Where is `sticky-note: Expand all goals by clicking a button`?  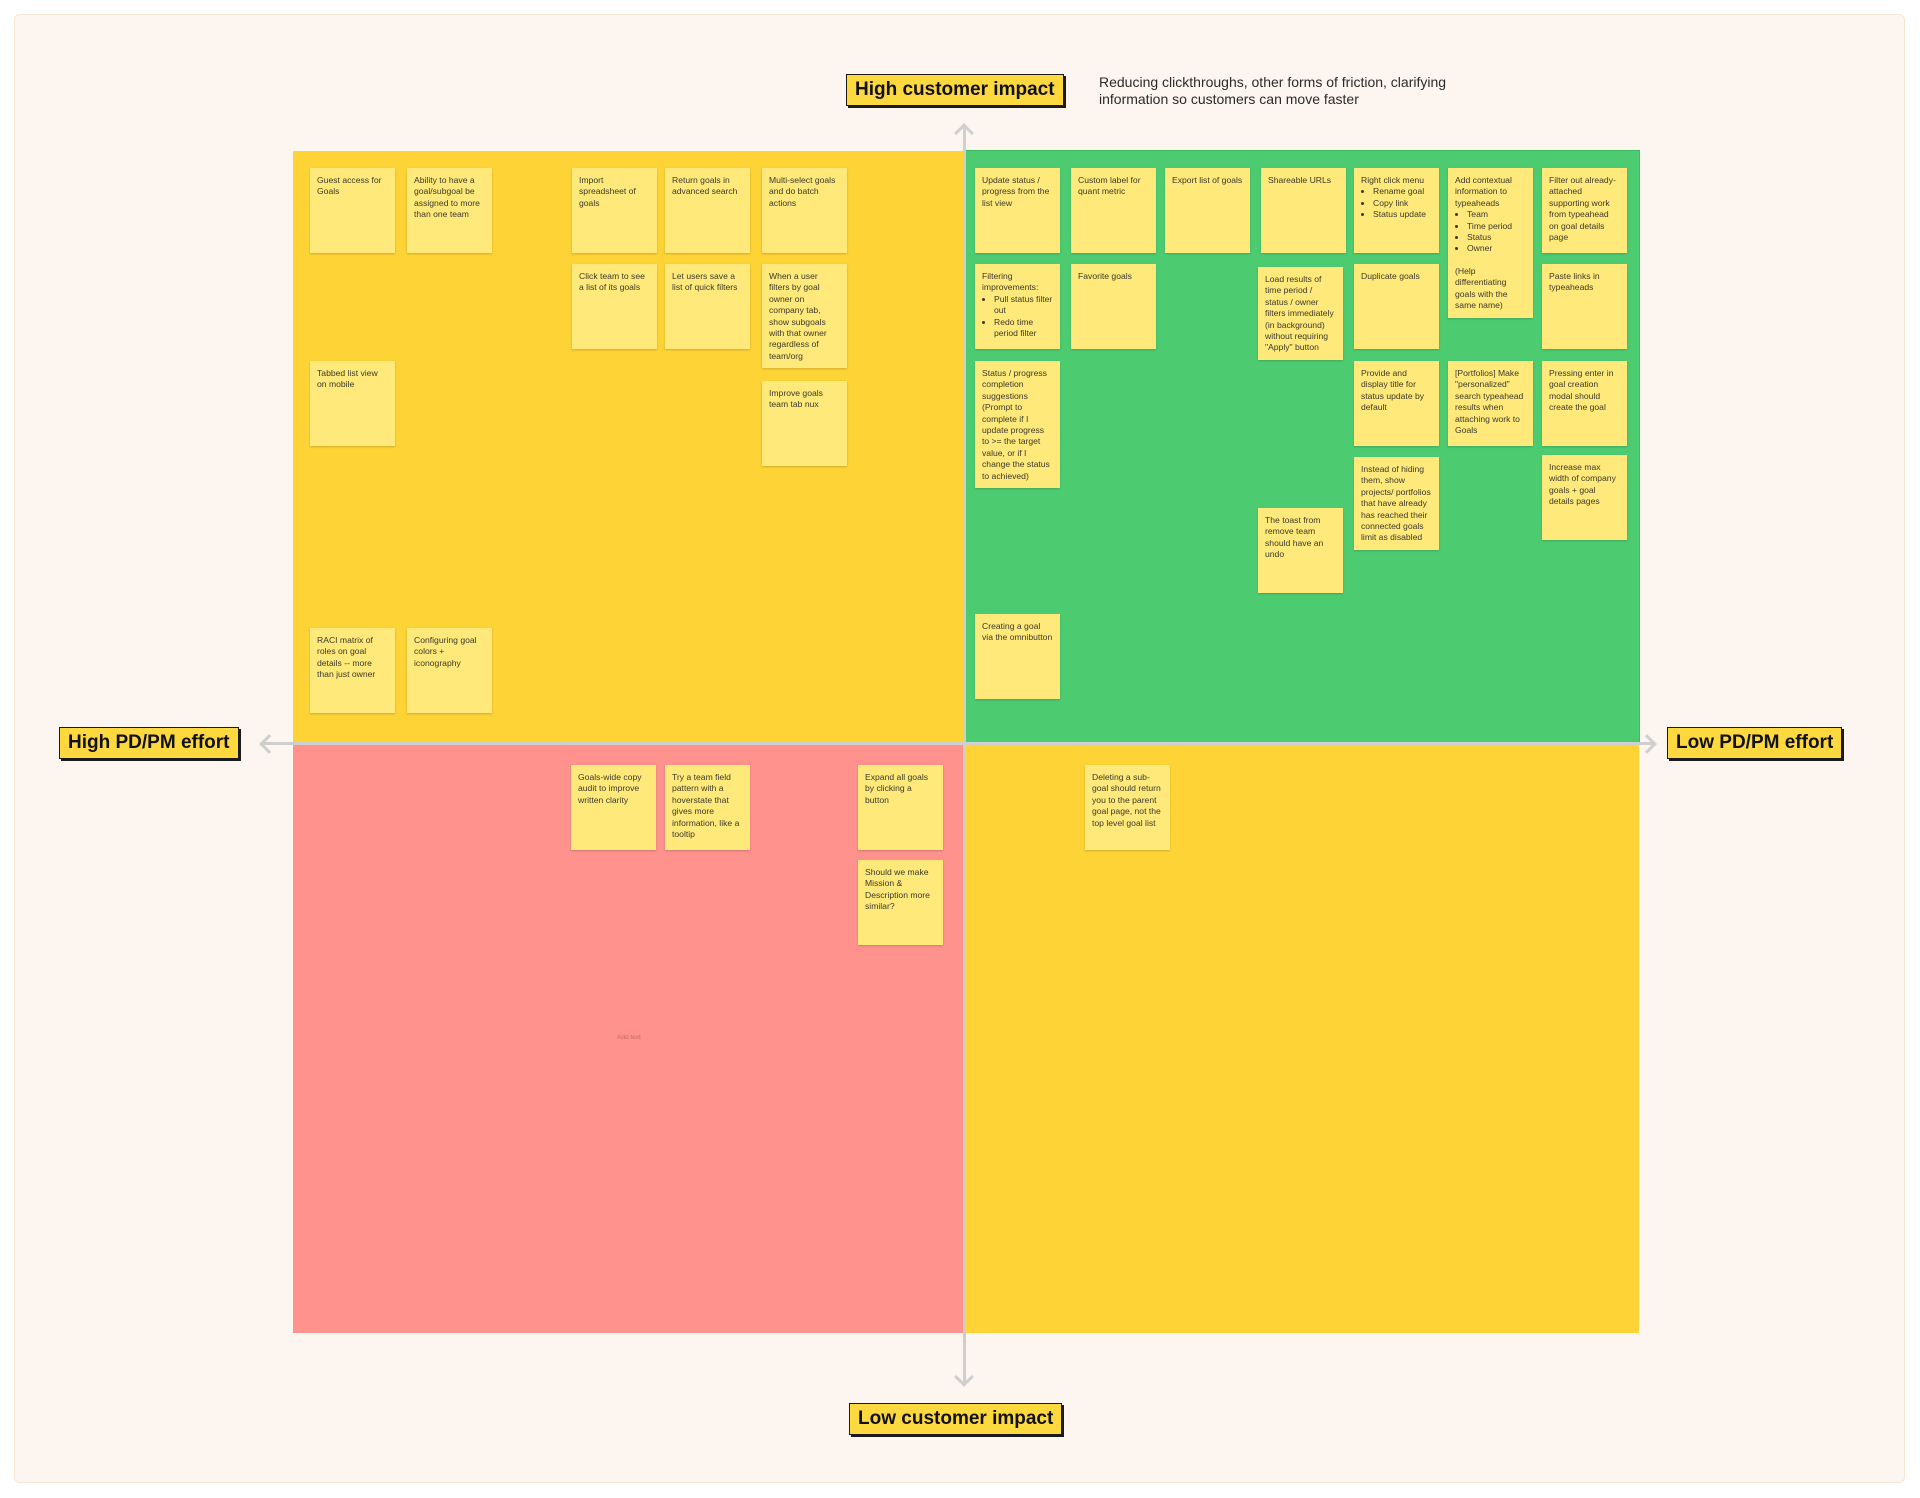
sticky-note: Expand all goals by clicking a button is located at coordinates (900, 807).